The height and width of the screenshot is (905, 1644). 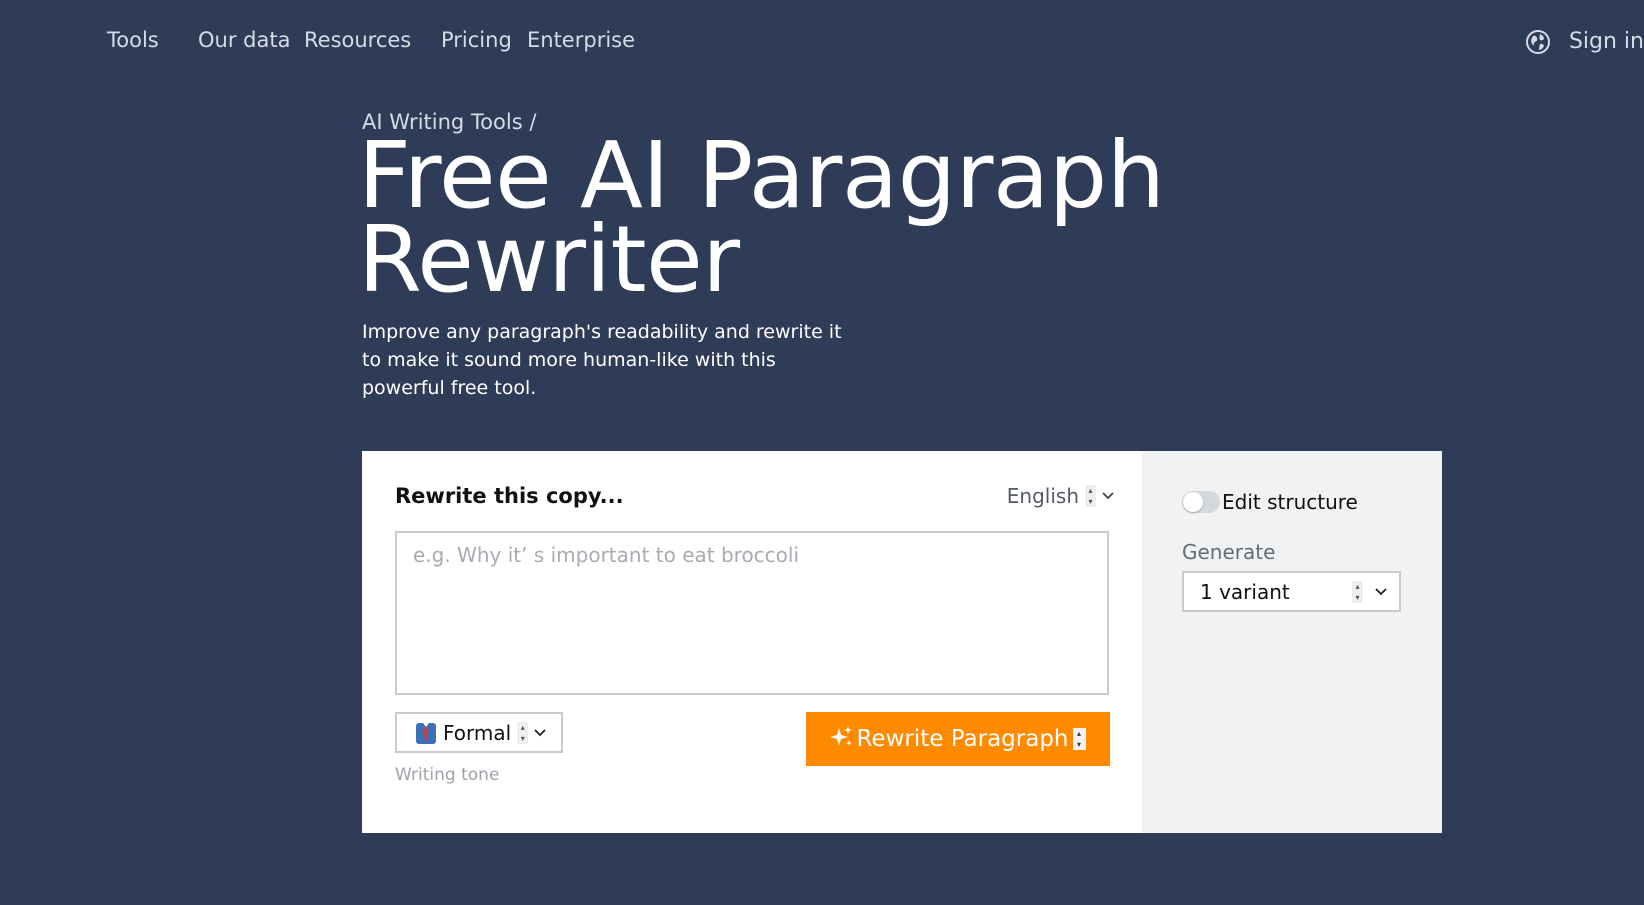 What do you see at coordinates (1357, 591) in the screenshot?
I see `variant-spinner-icon: ▴ ▾` at bounding box center [1357, 591].